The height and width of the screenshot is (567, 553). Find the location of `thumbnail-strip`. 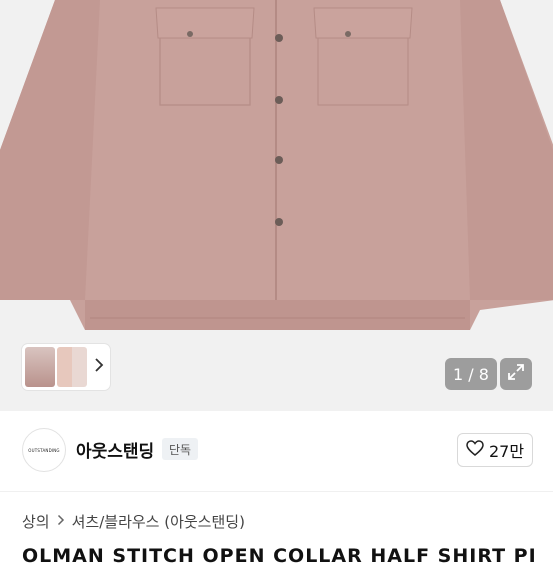

thumbnail-strip is located at coordinates (66, 367).